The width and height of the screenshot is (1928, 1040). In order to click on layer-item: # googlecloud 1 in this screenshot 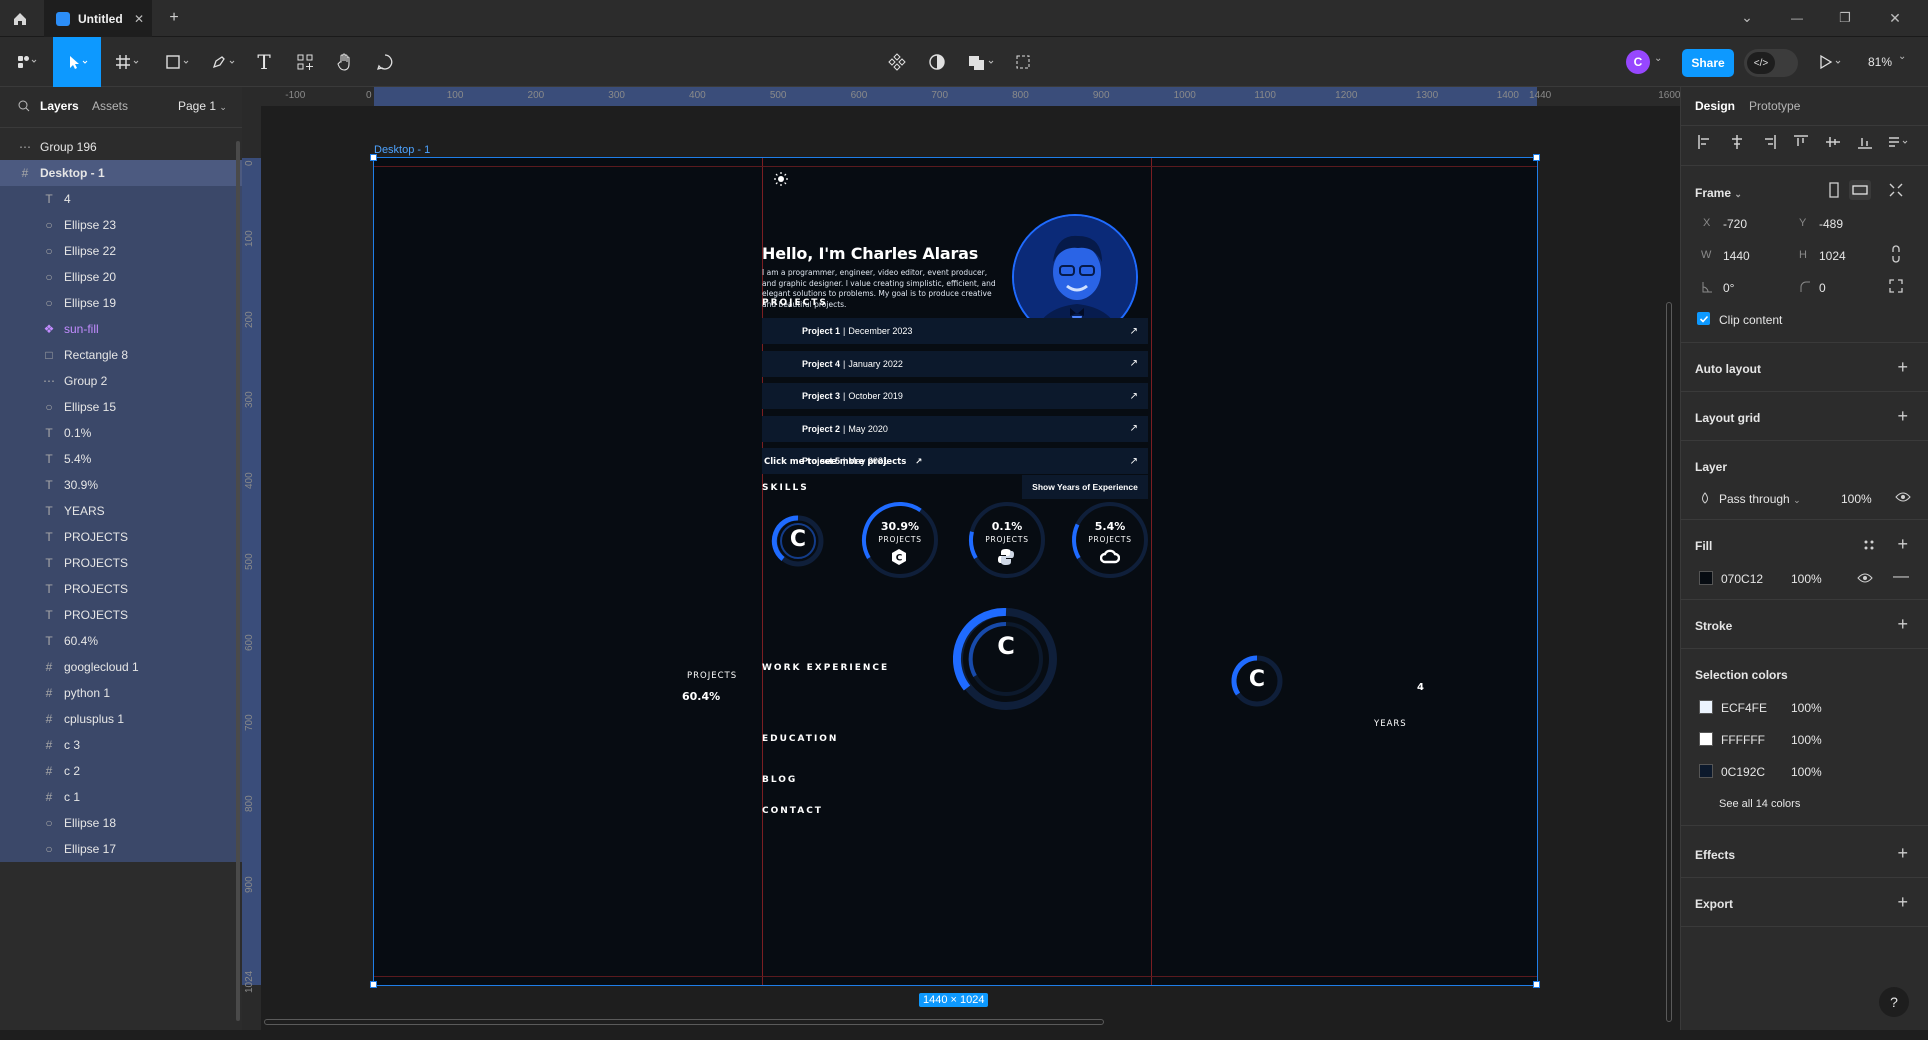, I will do `click(121, 667)`.